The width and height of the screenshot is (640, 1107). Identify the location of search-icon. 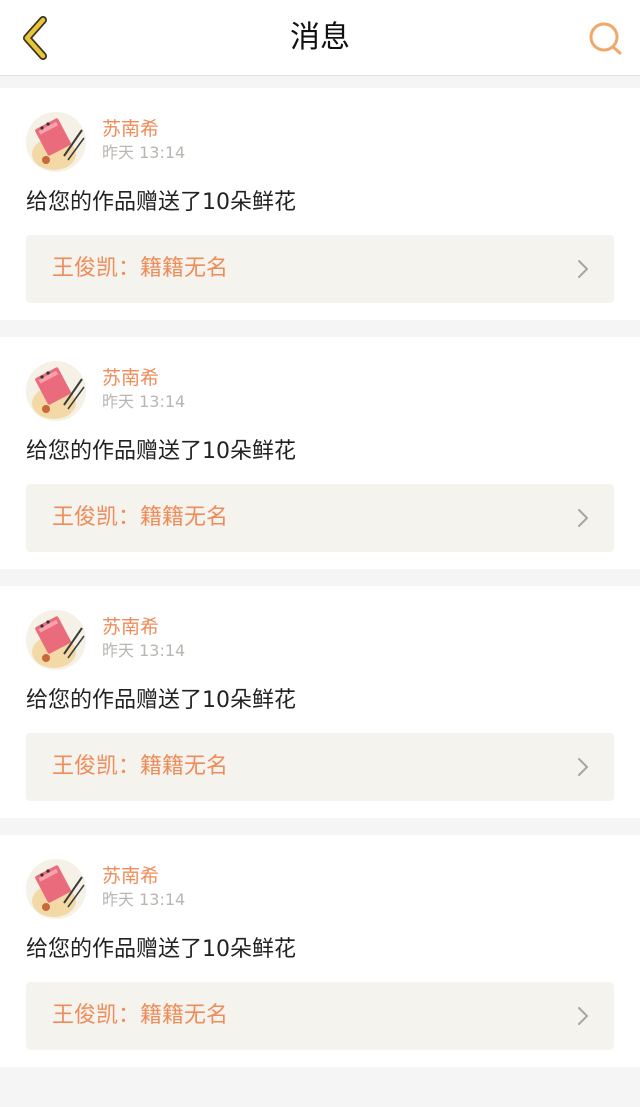
(605, 38).